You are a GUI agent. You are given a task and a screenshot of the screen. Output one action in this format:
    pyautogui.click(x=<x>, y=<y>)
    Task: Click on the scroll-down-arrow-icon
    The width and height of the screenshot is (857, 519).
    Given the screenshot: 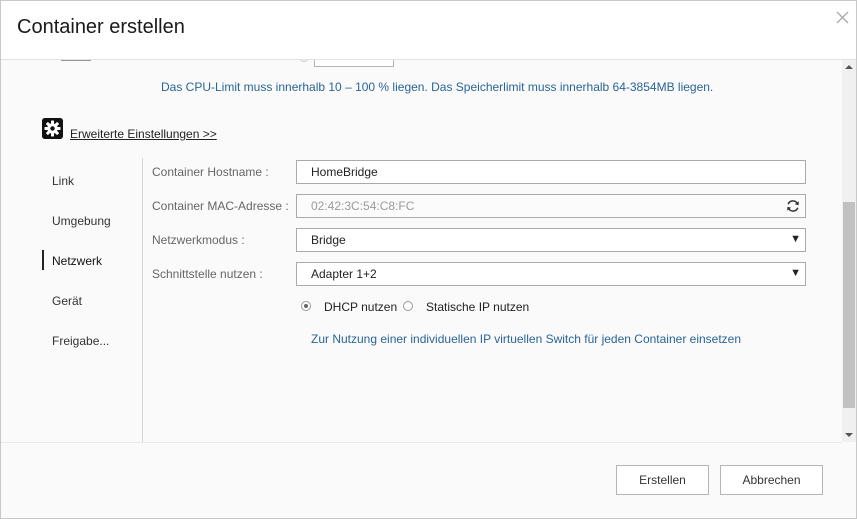 What is the action you would take?
    pyautogui.click(x=849, y=435)
    